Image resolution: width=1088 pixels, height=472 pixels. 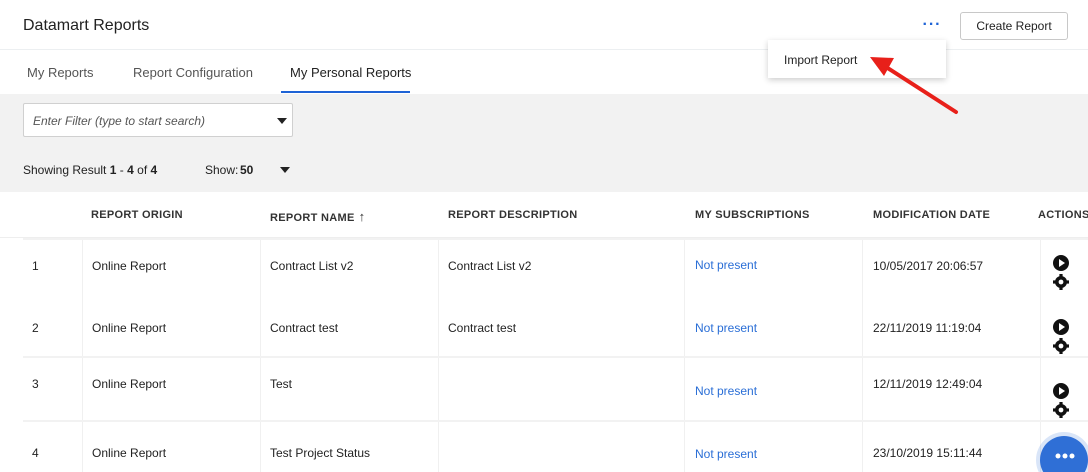 What do you see at coordinates (752, 215) in the screenshot?
I see `column-header-subscriptions: MY SUBSCRIPTIONS` at bounding box center [752, 215].